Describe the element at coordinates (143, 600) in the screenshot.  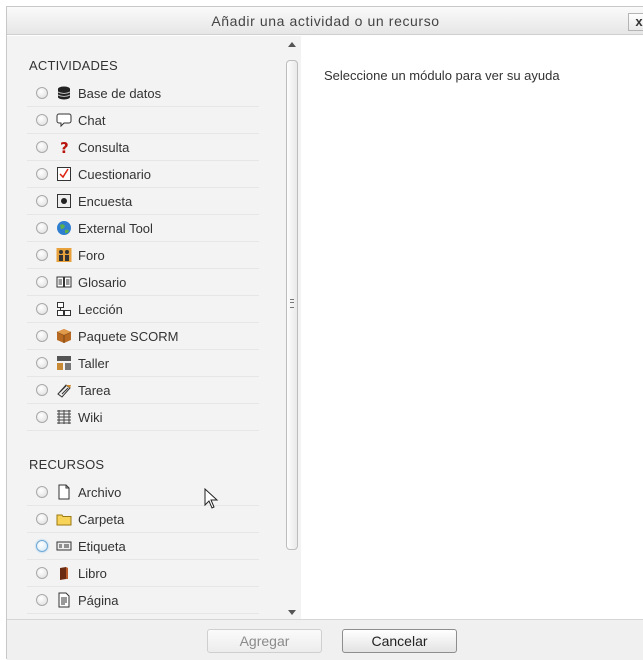
I see `option-pagina: Página` at that location.